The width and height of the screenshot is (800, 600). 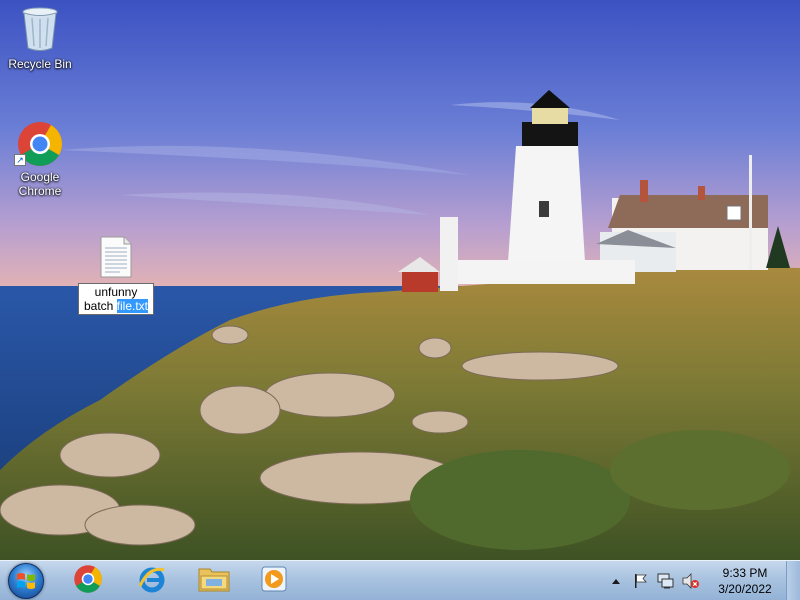 I want to click on show-desktop-button, so click(x=793, y=580).